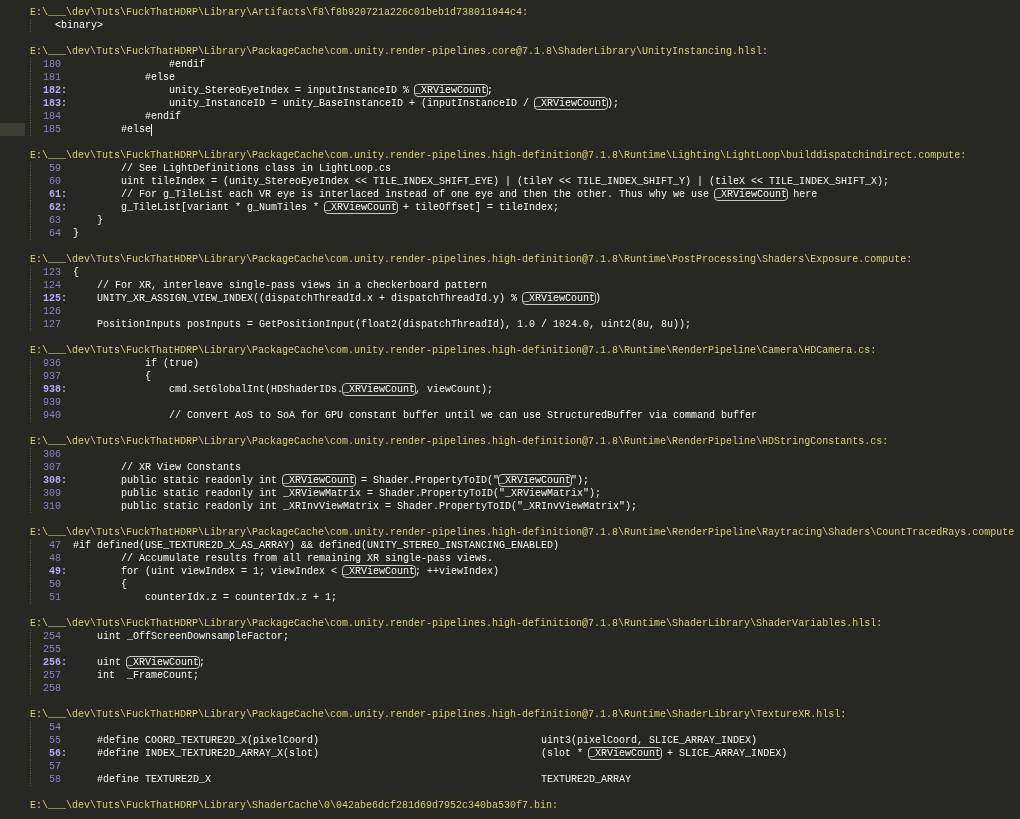 This screenshot has width=1020, height=819. Describe the element at coordinates (79, 25) in the screenshot. I see `binary-note: <binary>` at that location.